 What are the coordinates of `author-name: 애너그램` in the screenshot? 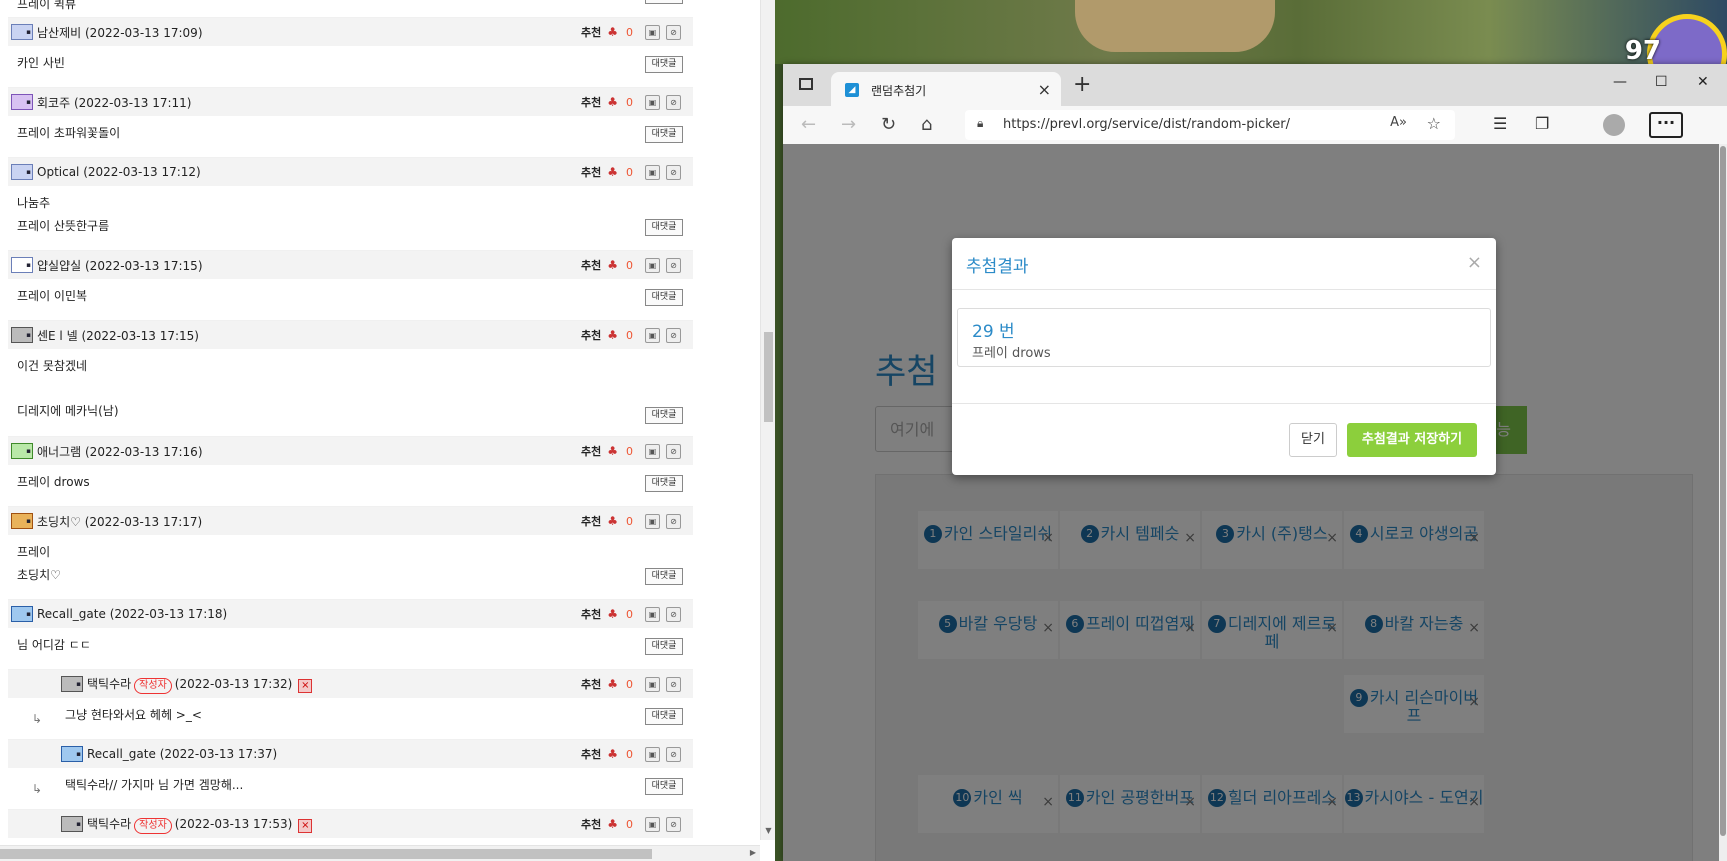 It's located at (59, 452).